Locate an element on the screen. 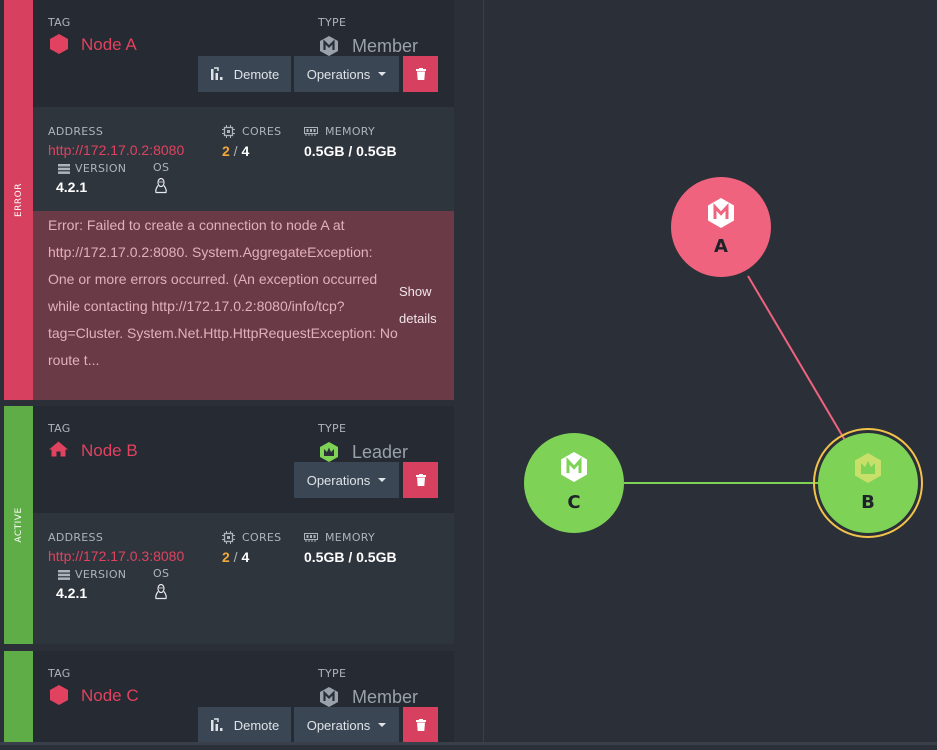 The height and width of the screenshot is (750, 937). status-bar-error: ERROR is located at coordinates (18, 200).